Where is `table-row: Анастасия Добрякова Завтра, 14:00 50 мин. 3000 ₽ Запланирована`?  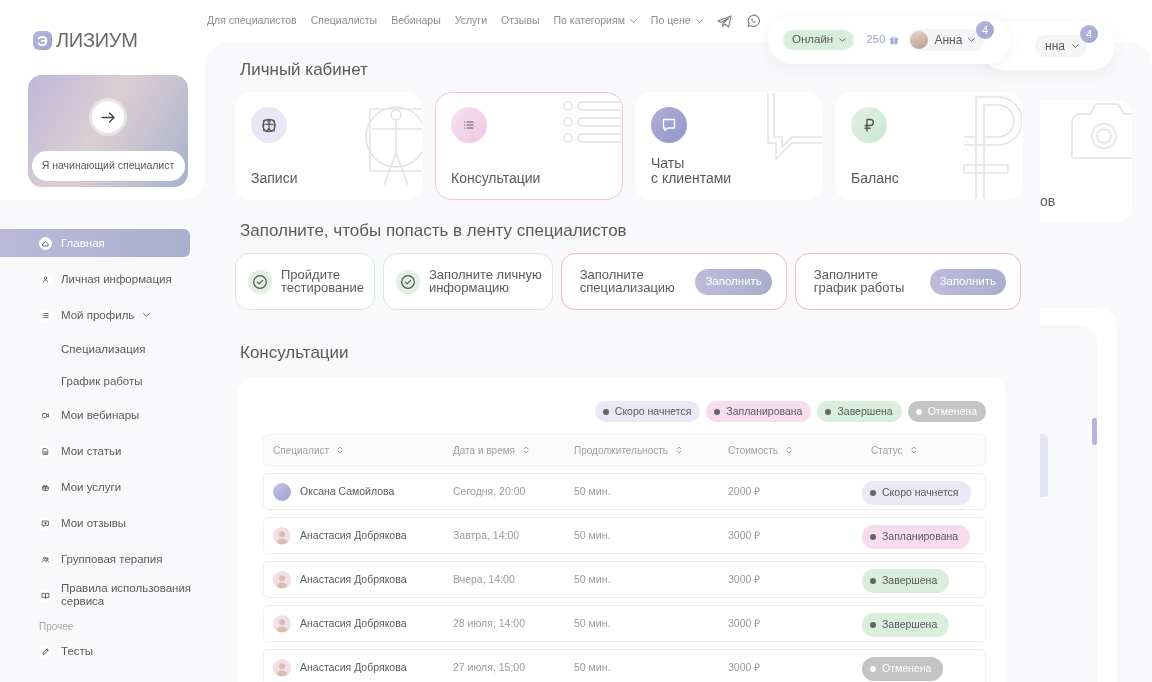 table-row: Анастасия Добрякова Завтра, 14:00 50 мин. 3000 ₽ Запланирована is located at coordinates (624, 535).